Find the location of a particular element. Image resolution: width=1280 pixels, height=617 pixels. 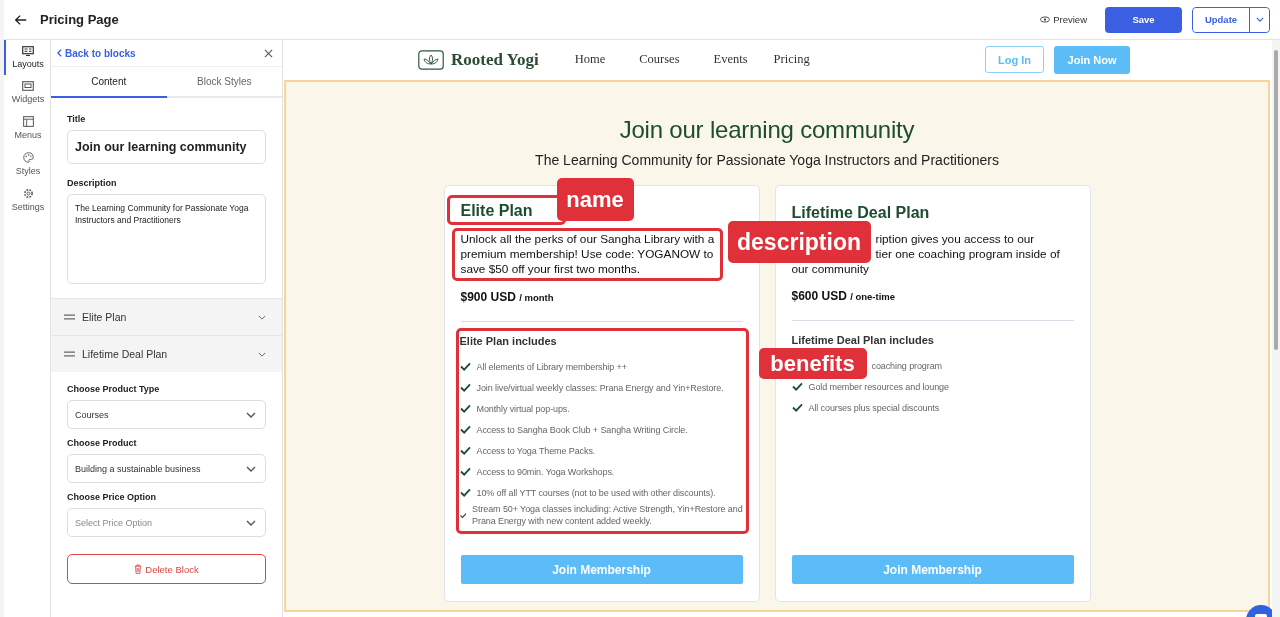

plan-label: Lifetime Deal Plan is located at coordinates (125, 354).